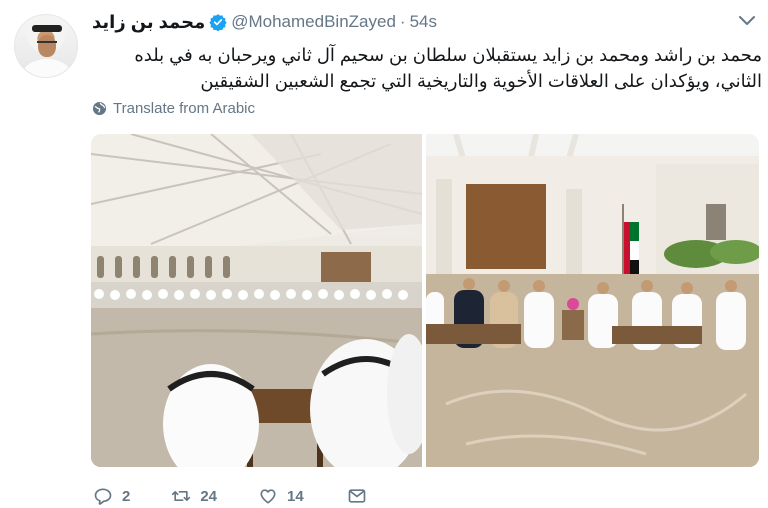 The width and height of the screenshot is (768, 508). Describe the element at coordinates (193, 496) in the screenshot. I see `retweet-button: 24` at that location.